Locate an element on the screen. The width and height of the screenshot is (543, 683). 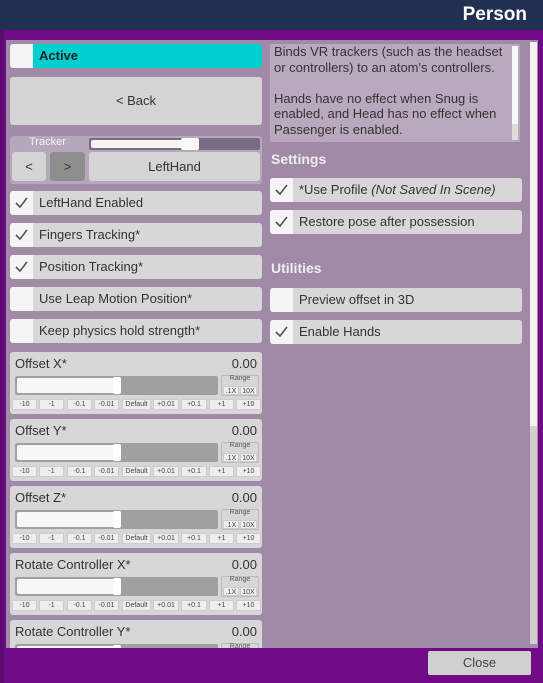
range-label: Range is located at coordinates (240, 378).